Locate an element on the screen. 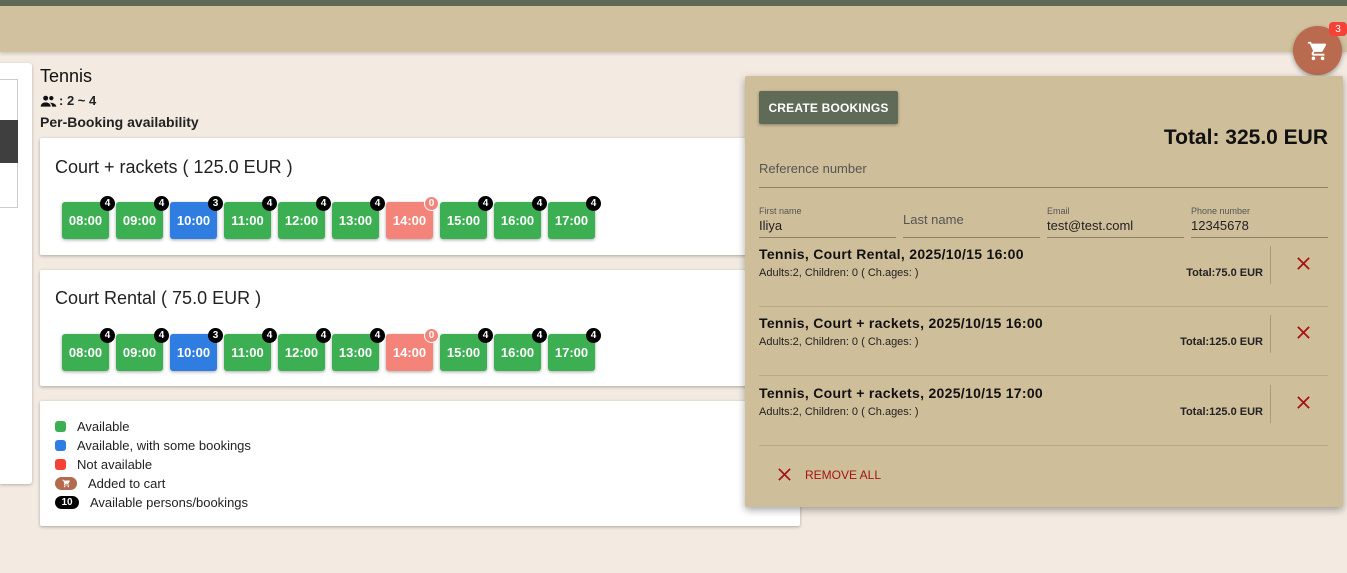 The height and width of the screenshot is (573, 1347). legend-added-to-cart: Added to cart is located at coordinates (153, 483).